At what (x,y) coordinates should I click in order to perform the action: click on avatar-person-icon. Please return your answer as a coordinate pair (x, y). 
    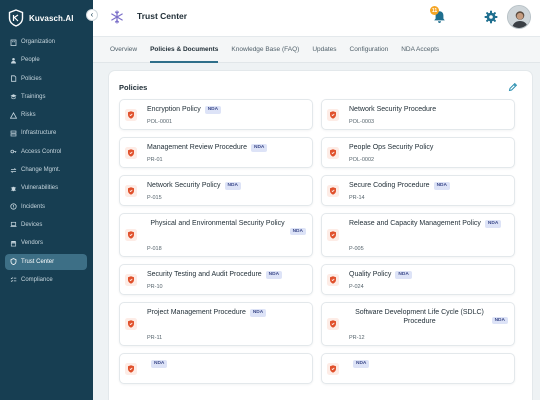
    Looking at the image, I should click on (519, 17).